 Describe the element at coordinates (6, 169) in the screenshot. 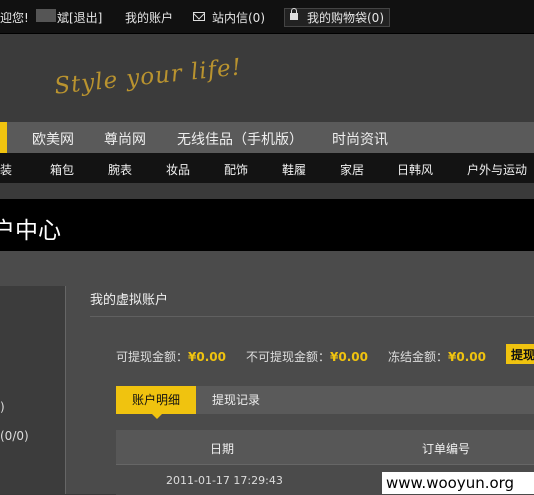

I see `category-clothing: 装` at that location.